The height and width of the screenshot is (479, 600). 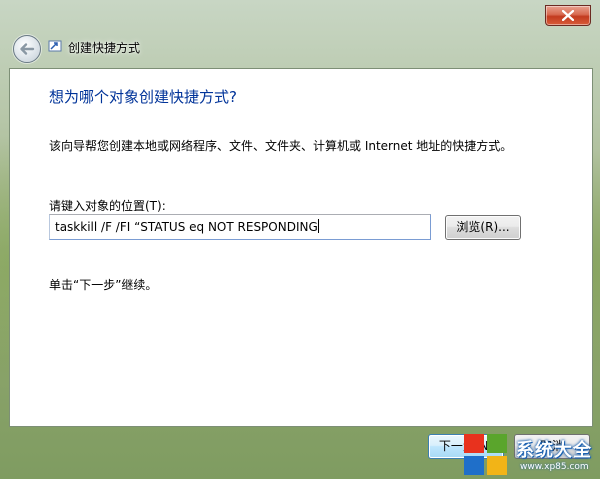 I want to click on continue-hint: 单击“下一步”继续。, so click(x=103, y=285).